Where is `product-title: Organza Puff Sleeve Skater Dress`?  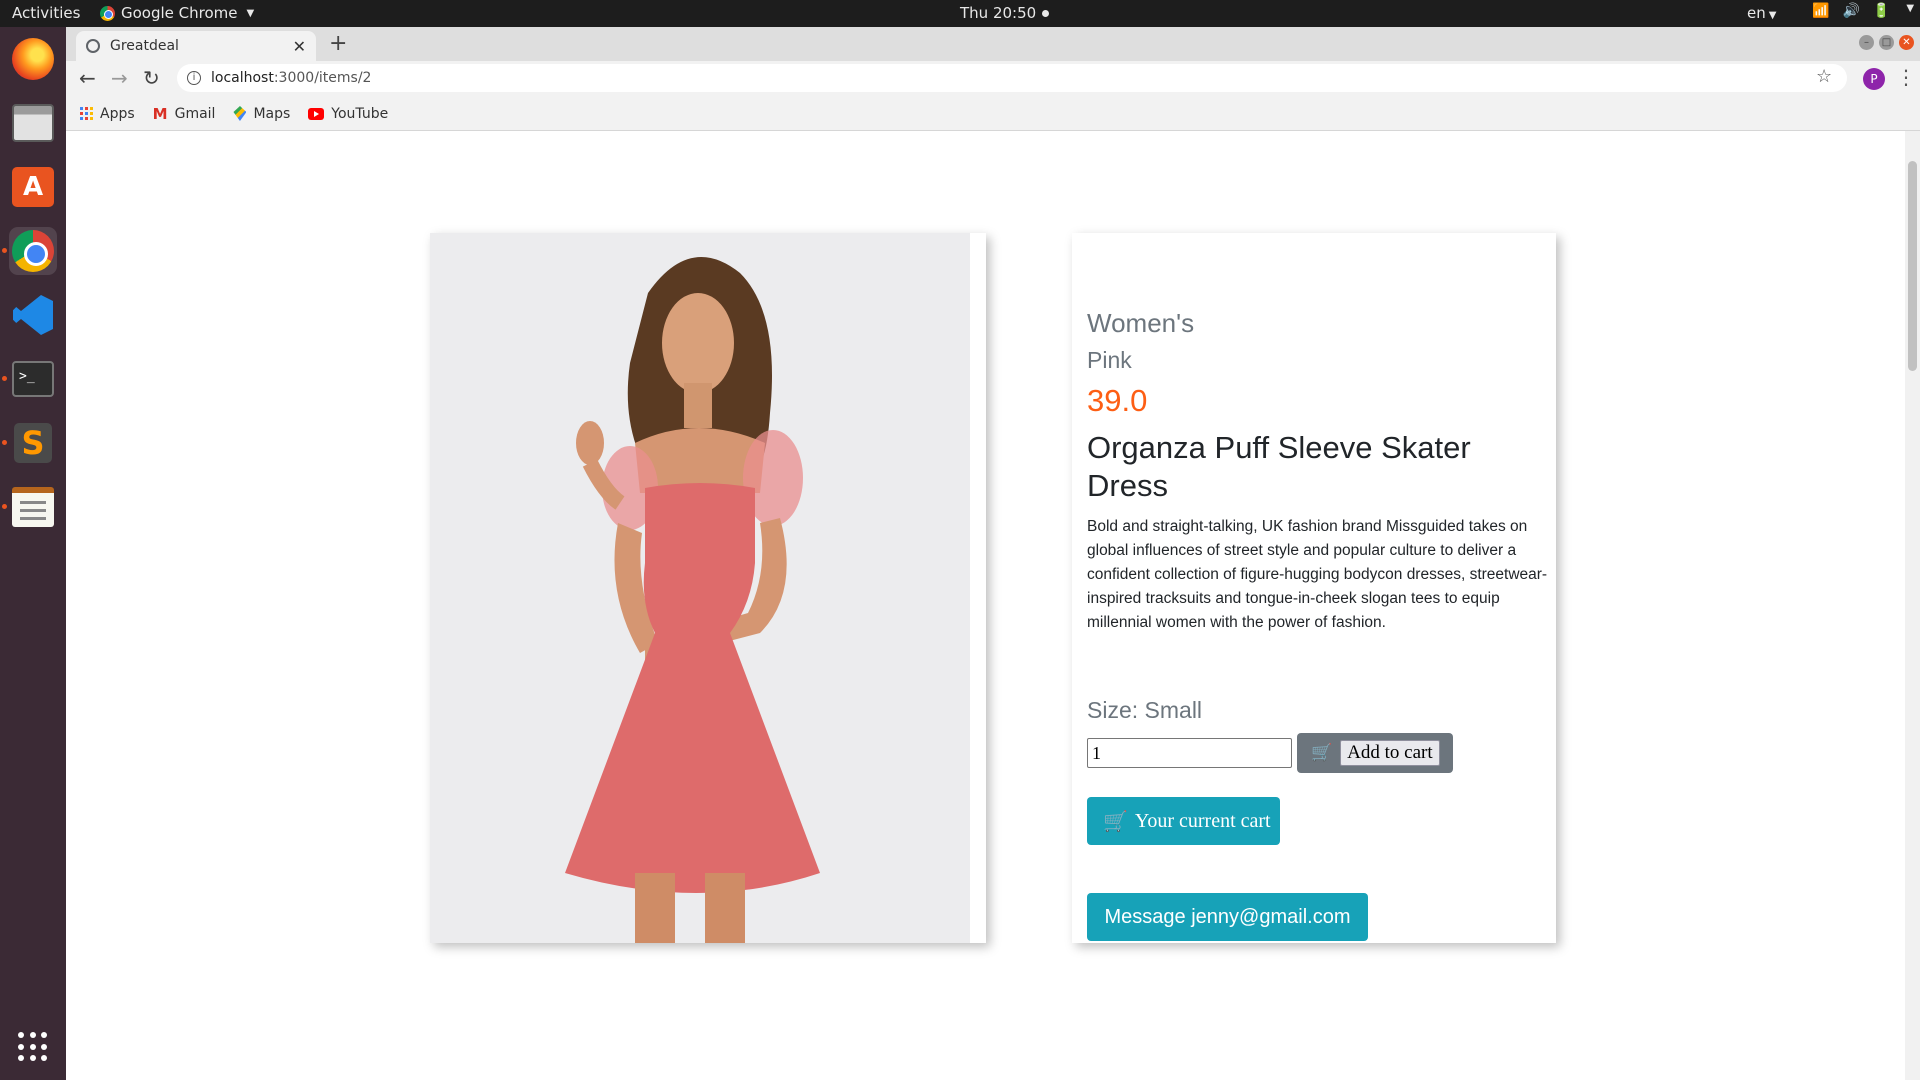
product-title: Organza Puff Sleeve Skater Dress is located at coordinates (1279, 466).